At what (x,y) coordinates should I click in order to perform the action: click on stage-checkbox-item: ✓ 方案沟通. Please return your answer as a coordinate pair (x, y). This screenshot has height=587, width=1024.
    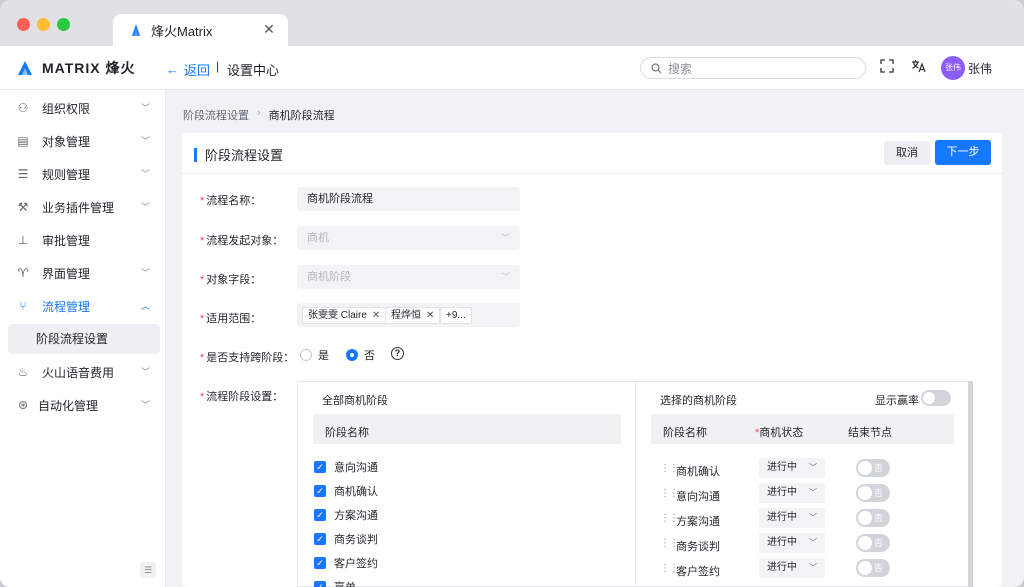
    Looking at the image, I should click on (346, 515).